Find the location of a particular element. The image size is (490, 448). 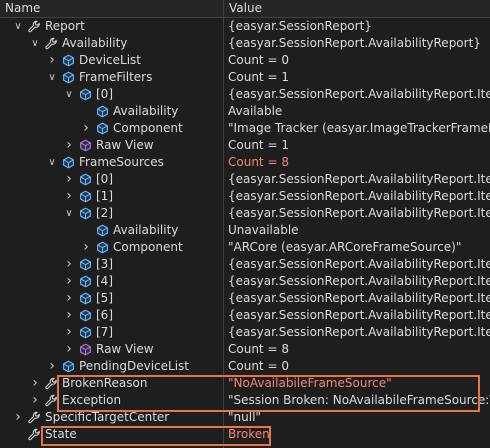

row-value: Unavailable is located at coordinates (359, 230).